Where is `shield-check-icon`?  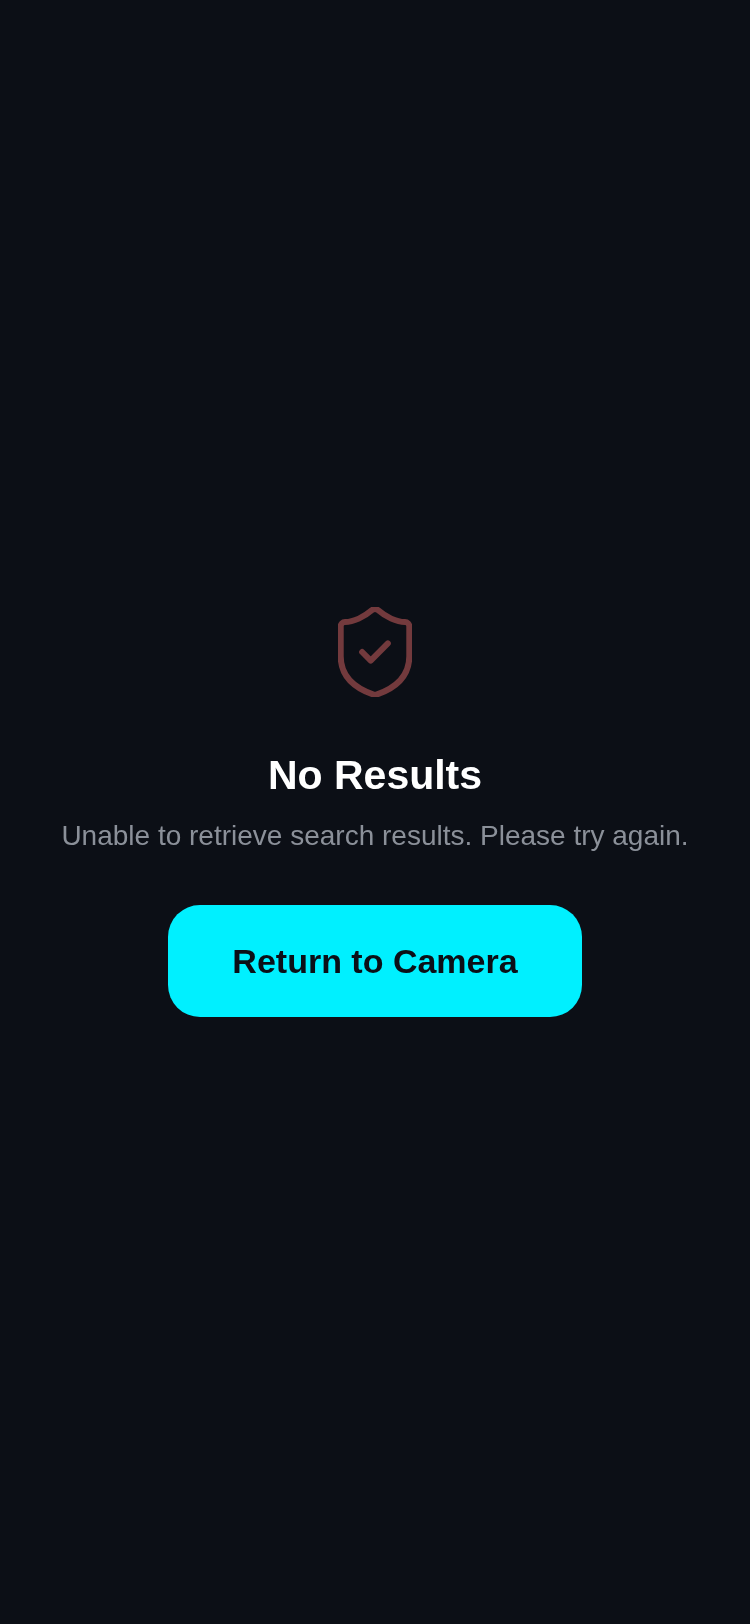
shield-check-icon is located at coordinates (375, 652).